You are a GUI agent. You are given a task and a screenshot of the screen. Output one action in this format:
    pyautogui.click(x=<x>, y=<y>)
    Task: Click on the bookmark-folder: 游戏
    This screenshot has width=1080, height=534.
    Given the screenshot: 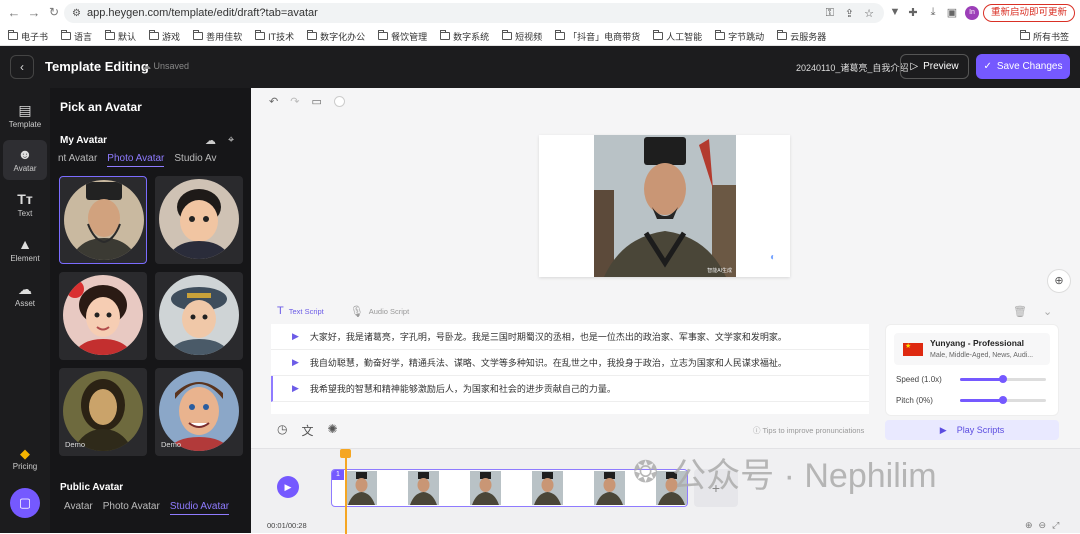 What is the action you would take?
    pyautogui.click(x=164, y=36)
    